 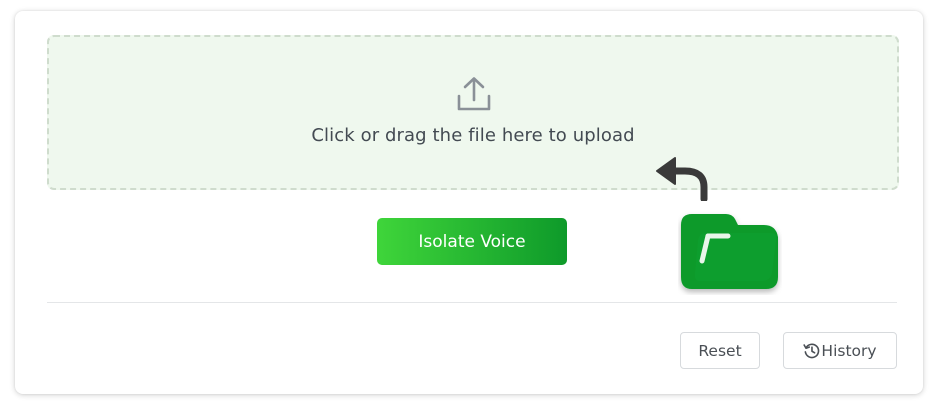 I want to click on reset-button: Reset, so click(x=720, y=350).